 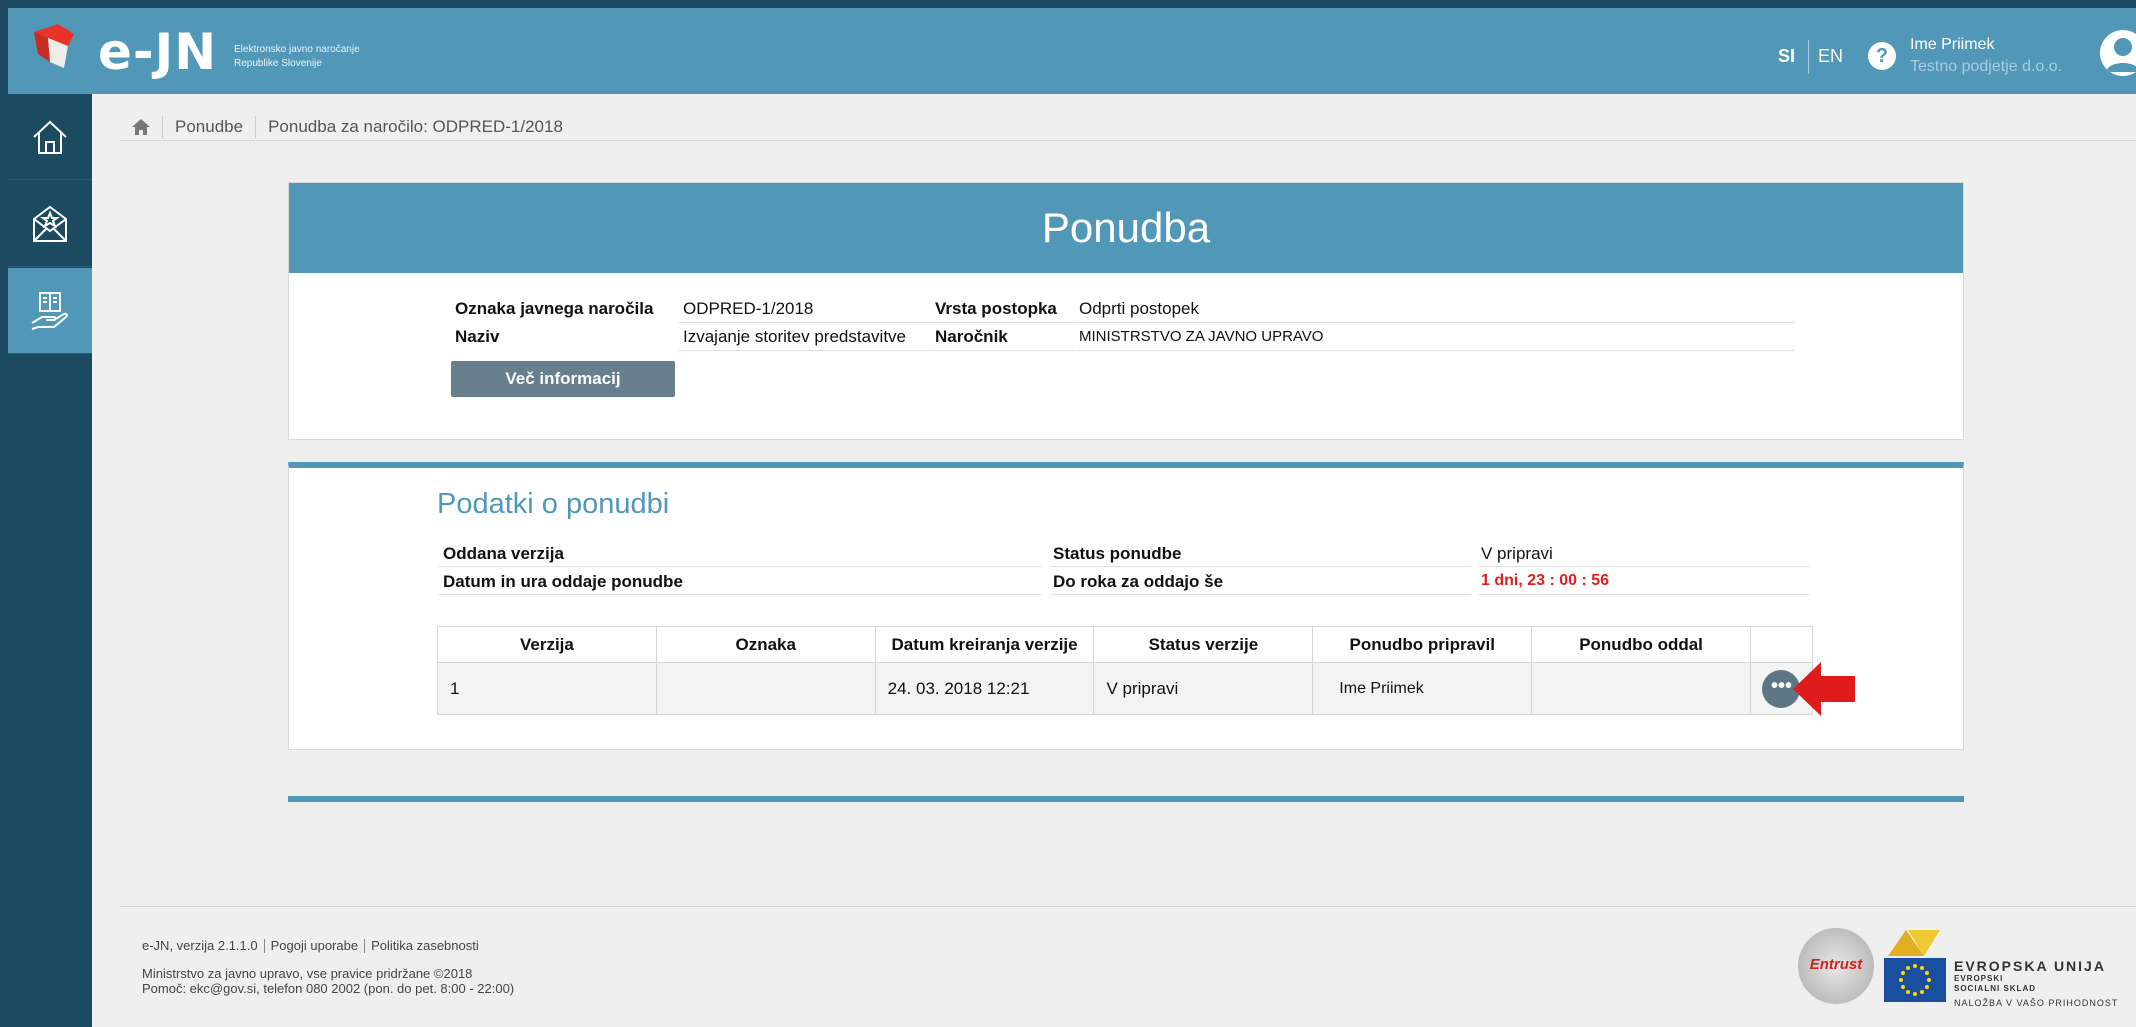 I want to click on cell-datum: 24. 03. 2018 12:21, so click(x=984, y=688).